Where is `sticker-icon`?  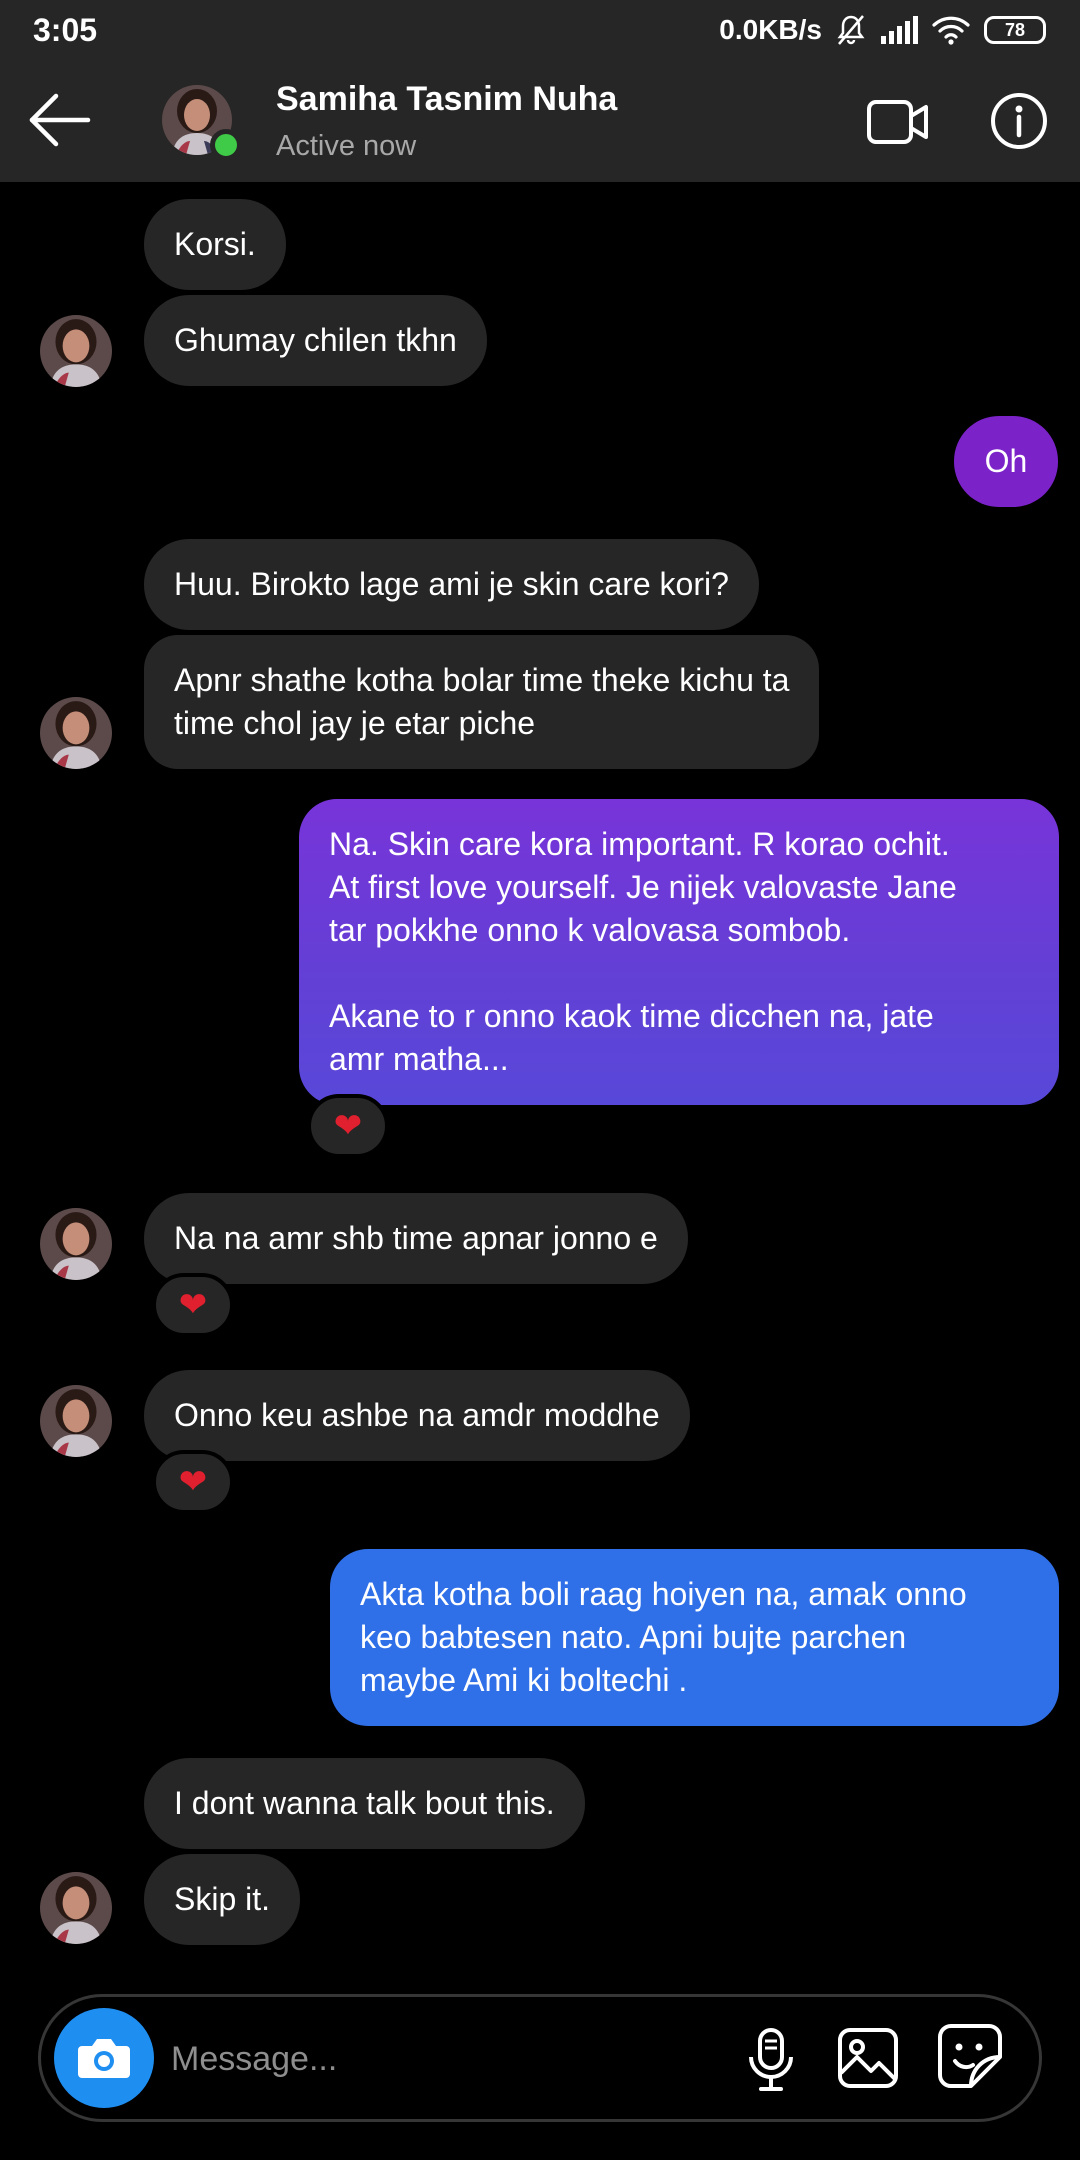
sticker-icon is located at coordinates (970, 2056).